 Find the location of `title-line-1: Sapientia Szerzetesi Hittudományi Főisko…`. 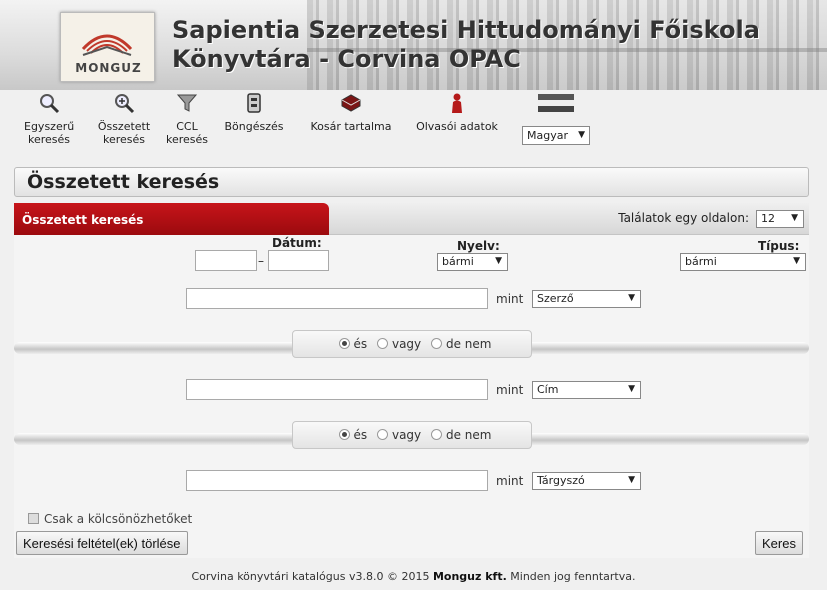

title-line-1: Sapientia Szerzetesi Hittudományi Főisko… is located at coordinates (466, 30).